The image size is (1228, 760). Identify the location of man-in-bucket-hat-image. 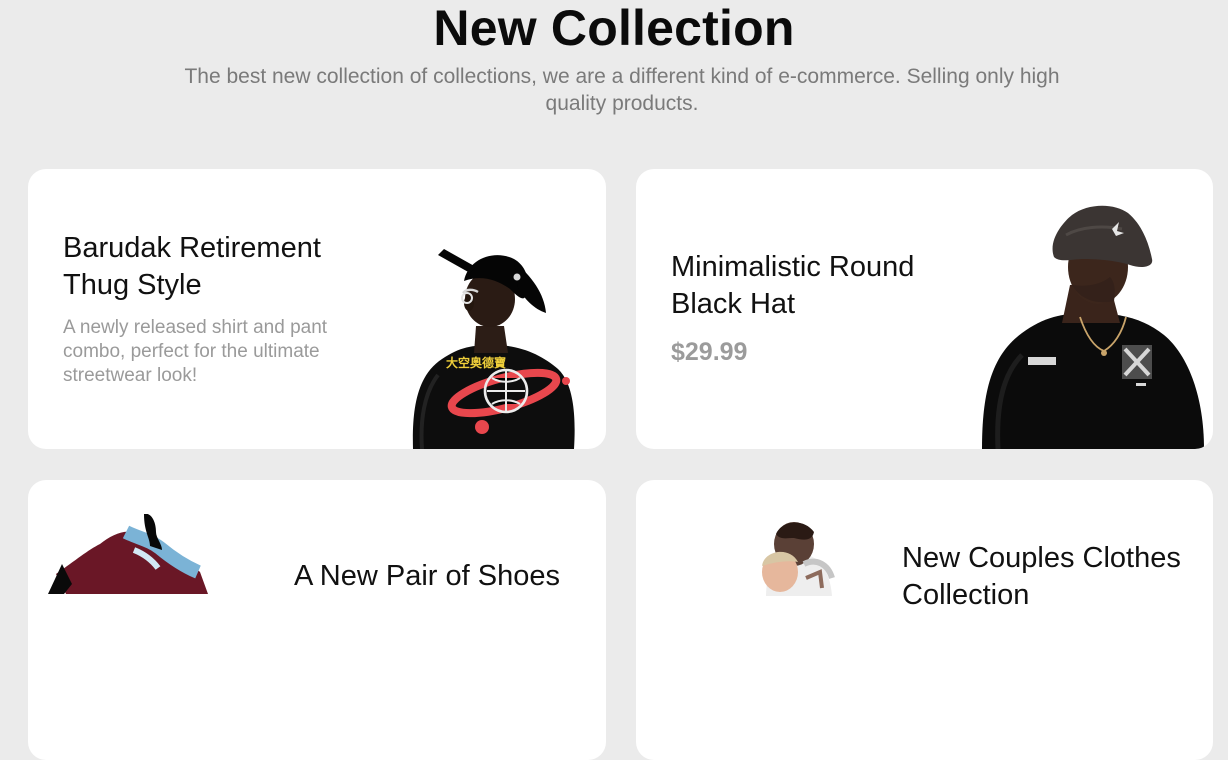
(1093, 327).